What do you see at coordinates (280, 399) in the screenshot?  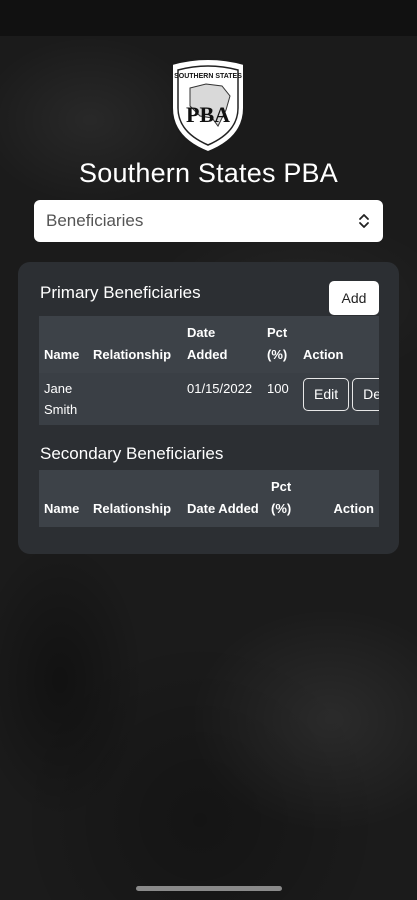 I see `cell-pct: 100` at bounding box center [280, 399].